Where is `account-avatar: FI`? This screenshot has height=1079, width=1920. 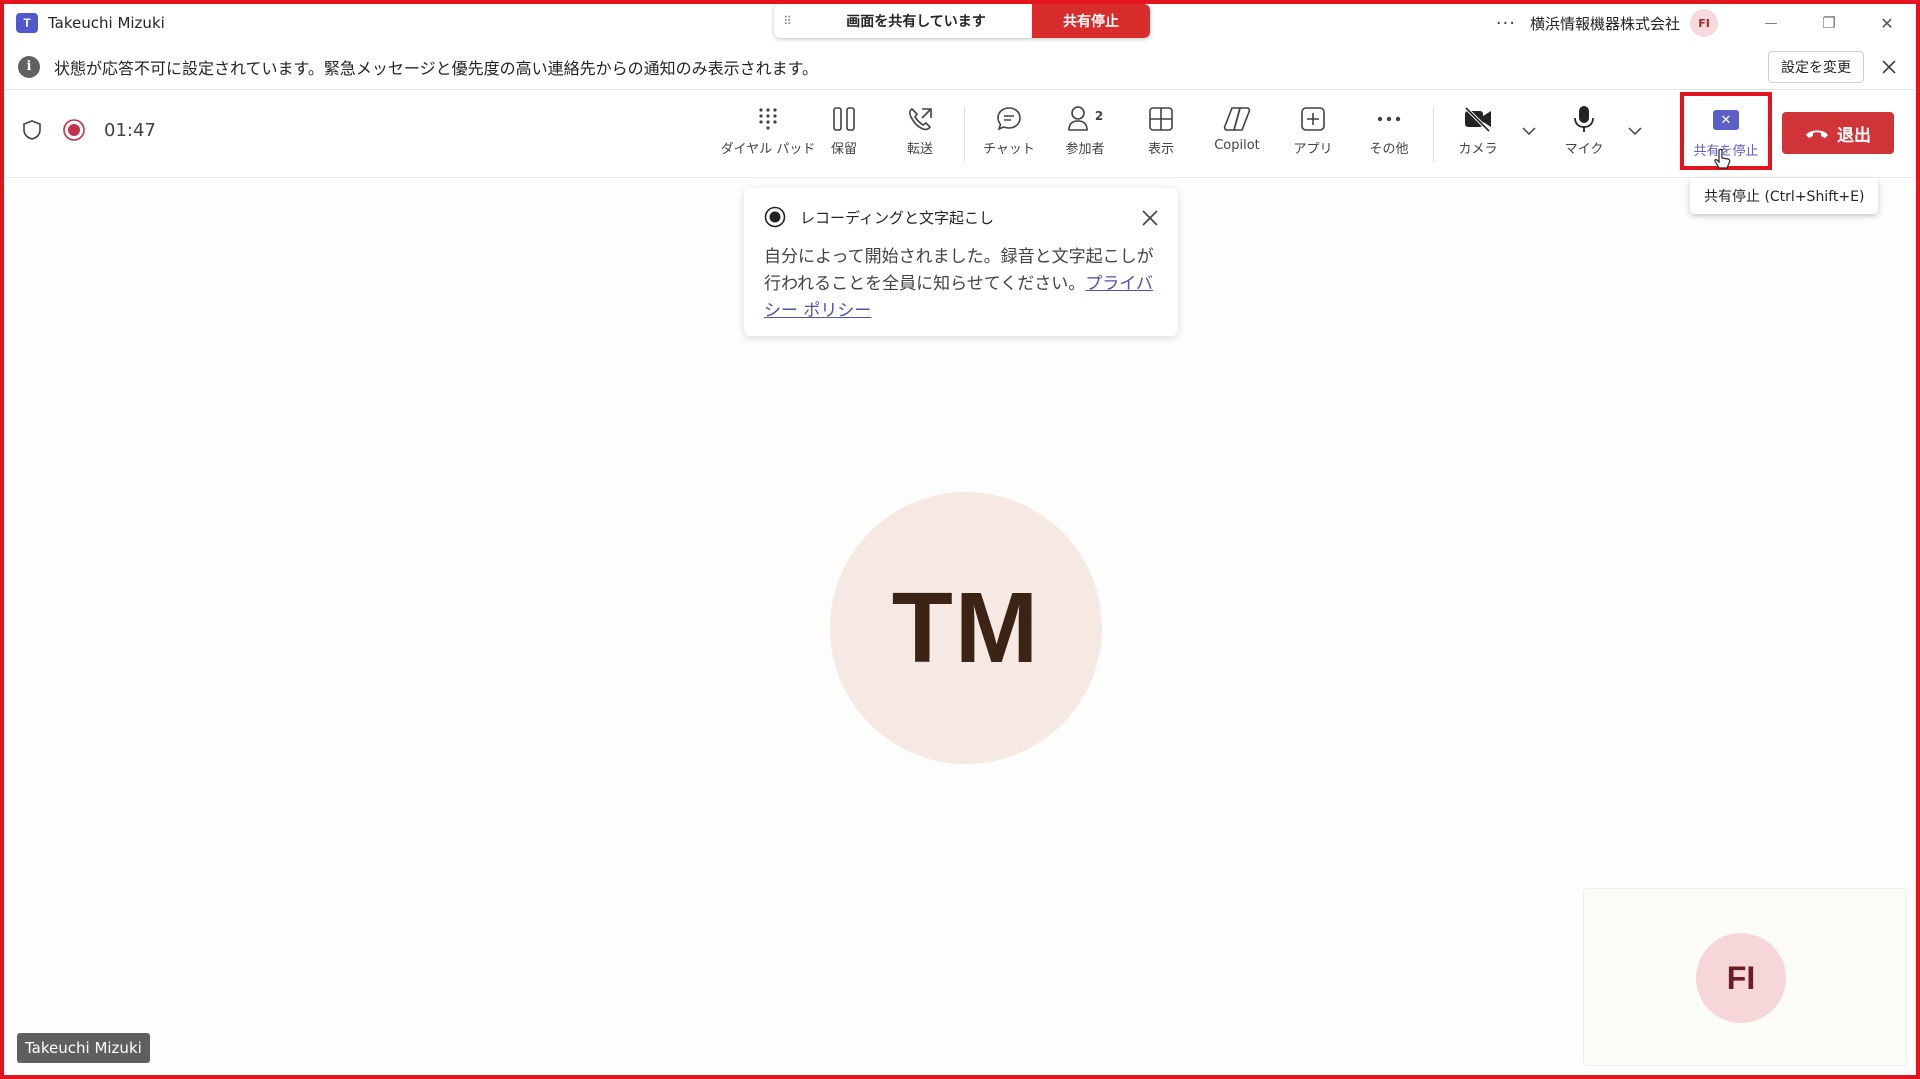
account-avatar: FI is located at coordinates (1704, 23).